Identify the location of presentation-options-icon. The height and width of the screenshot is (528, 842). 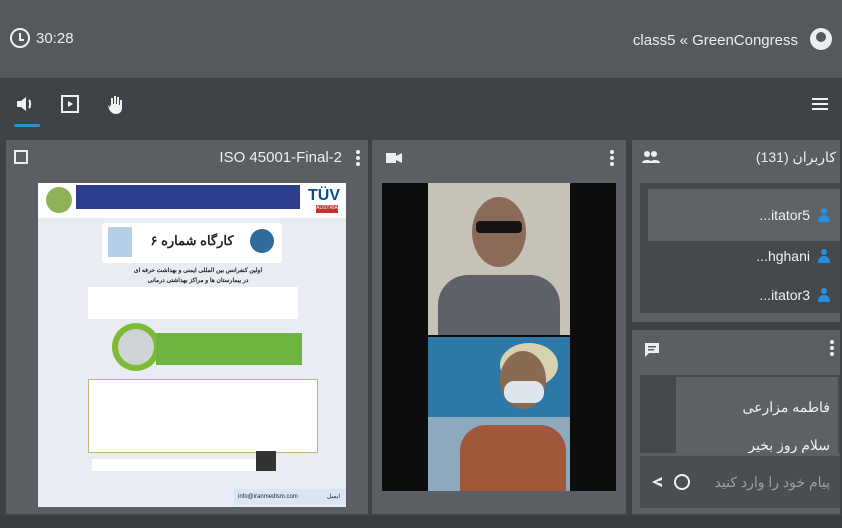
(358, 158).